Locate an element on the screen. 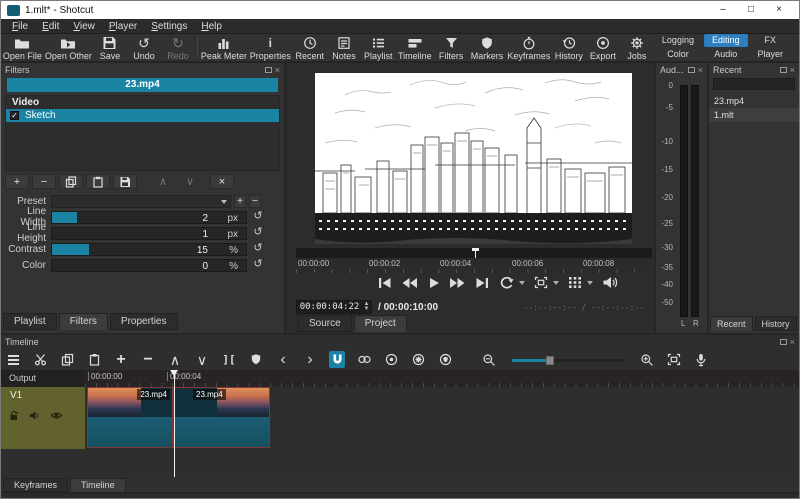 The height and width of the screenshot is (499, 800). add-filter-button: + is located at coordinates (17, 181).